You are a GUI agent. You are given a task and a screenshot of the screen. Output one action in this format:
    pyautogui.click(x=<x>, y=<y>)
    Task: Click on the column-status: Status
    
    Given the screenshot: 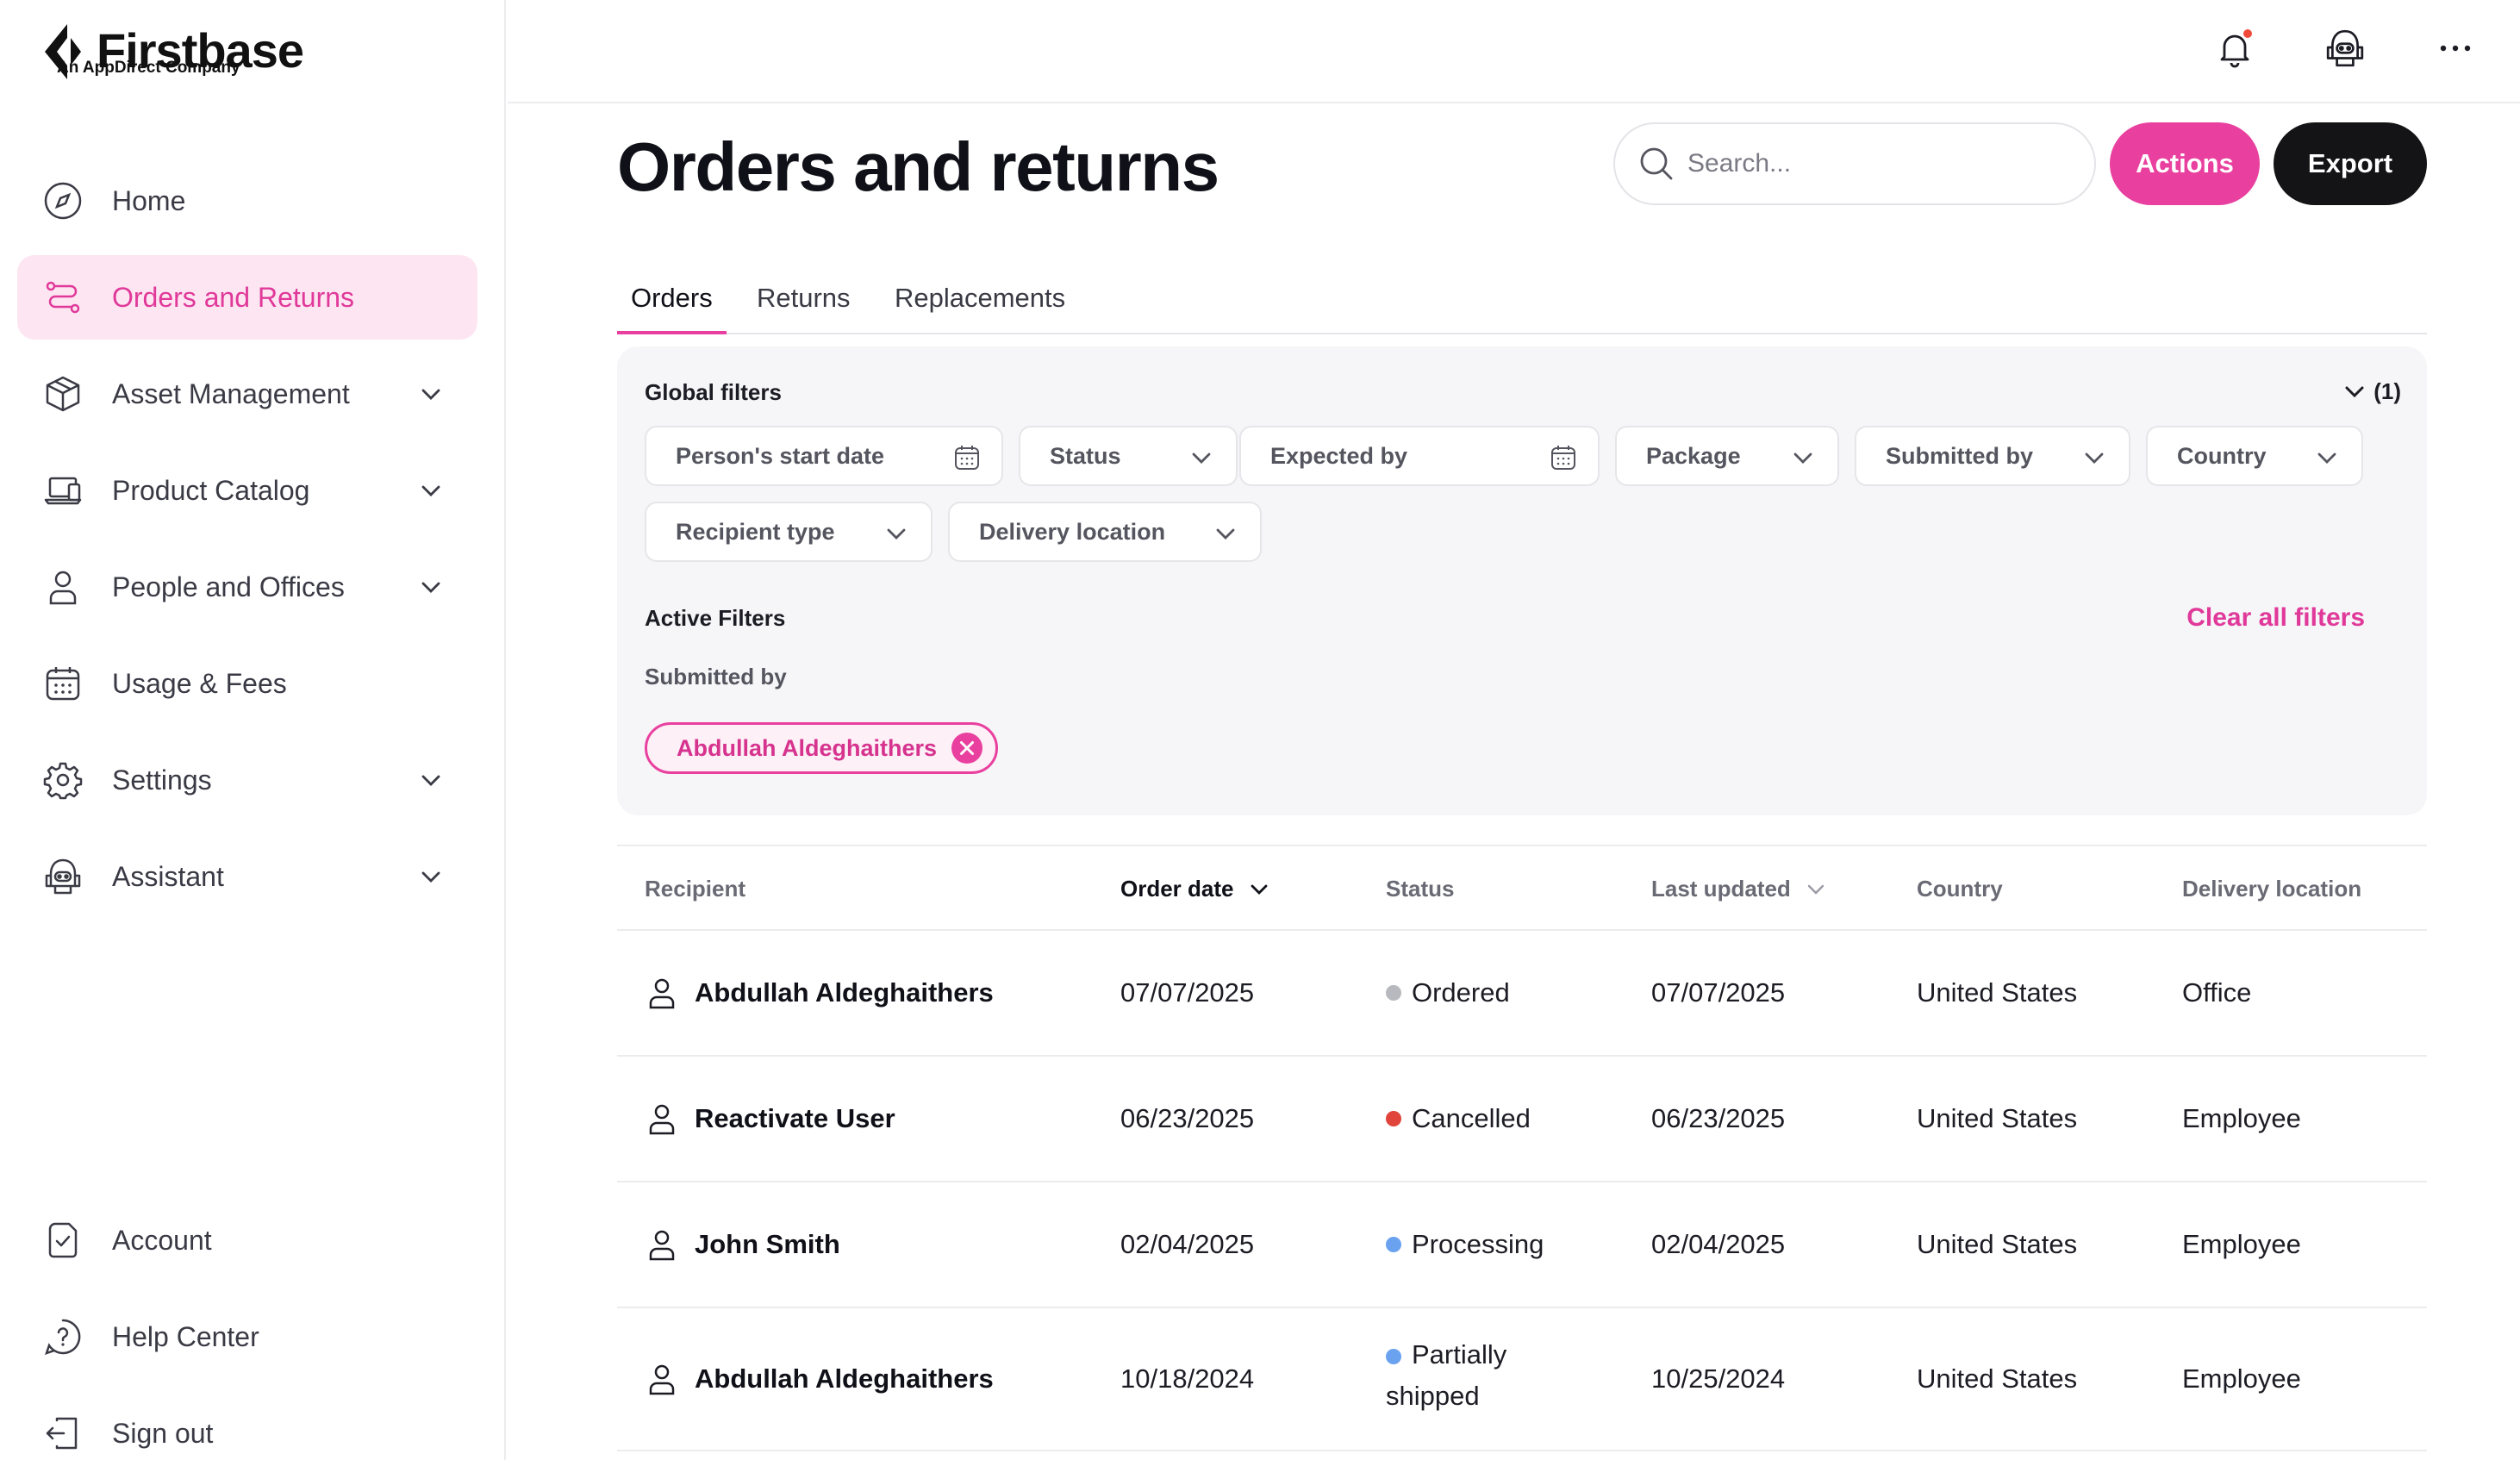 What is the action you would take?
    pyautogui.click(x=1420, y=889)
    